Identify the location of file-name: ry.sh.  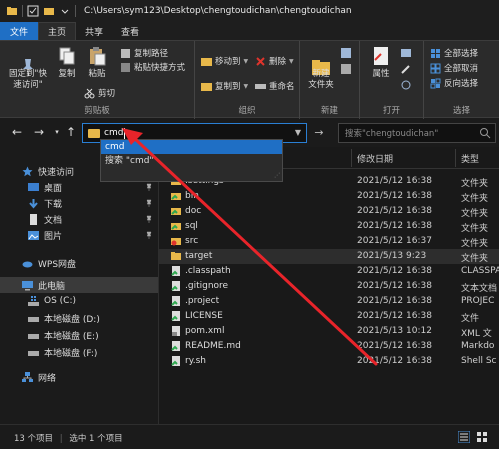
(195, 361).